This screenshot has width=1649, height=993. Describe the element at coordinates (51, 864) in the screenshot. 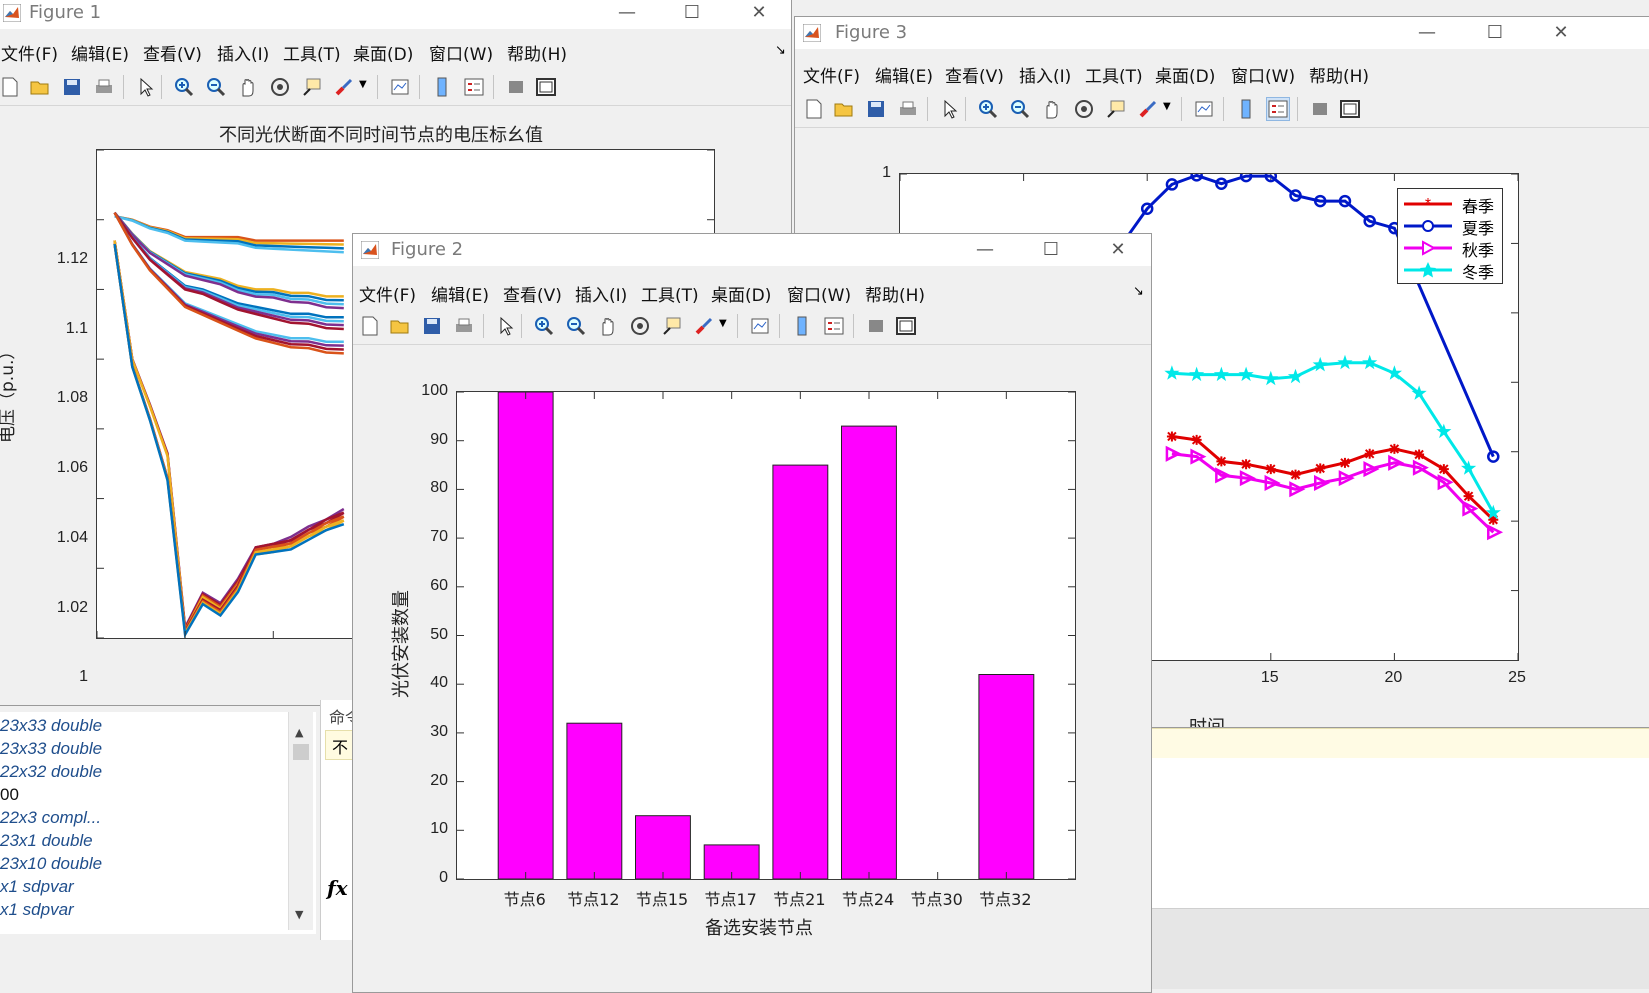

I see `workspace-row: 23x10 double` at that location.